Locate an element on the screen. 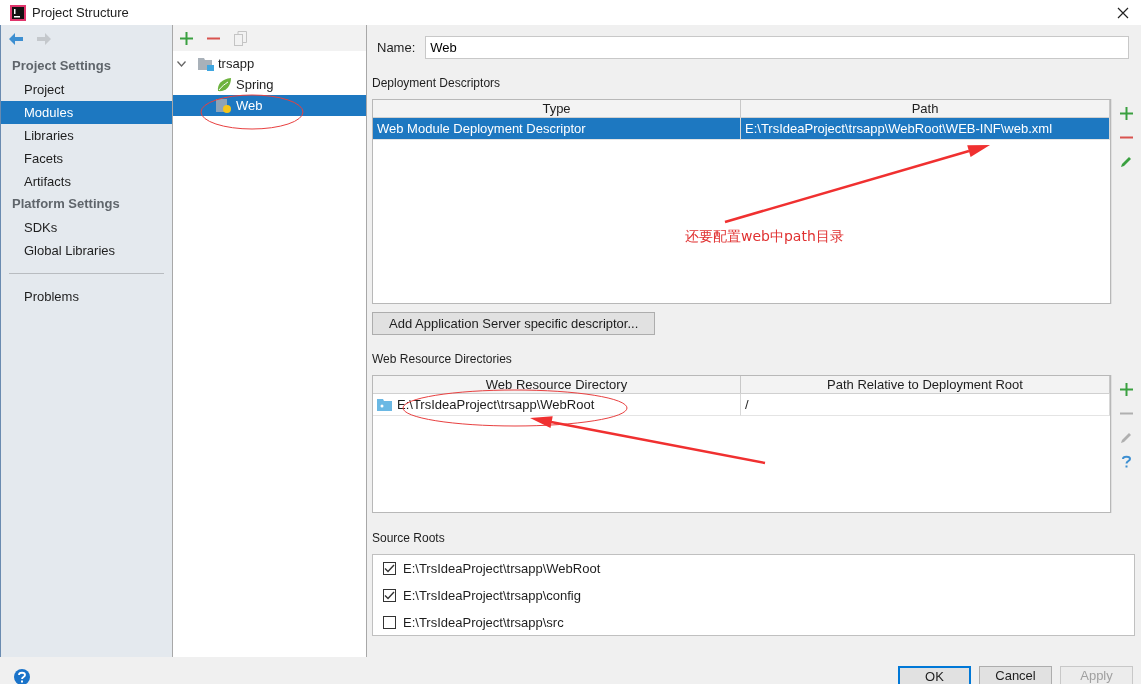 The image size is (1141, 684). sidebar-item: Project is located at coordinates (86, 89).